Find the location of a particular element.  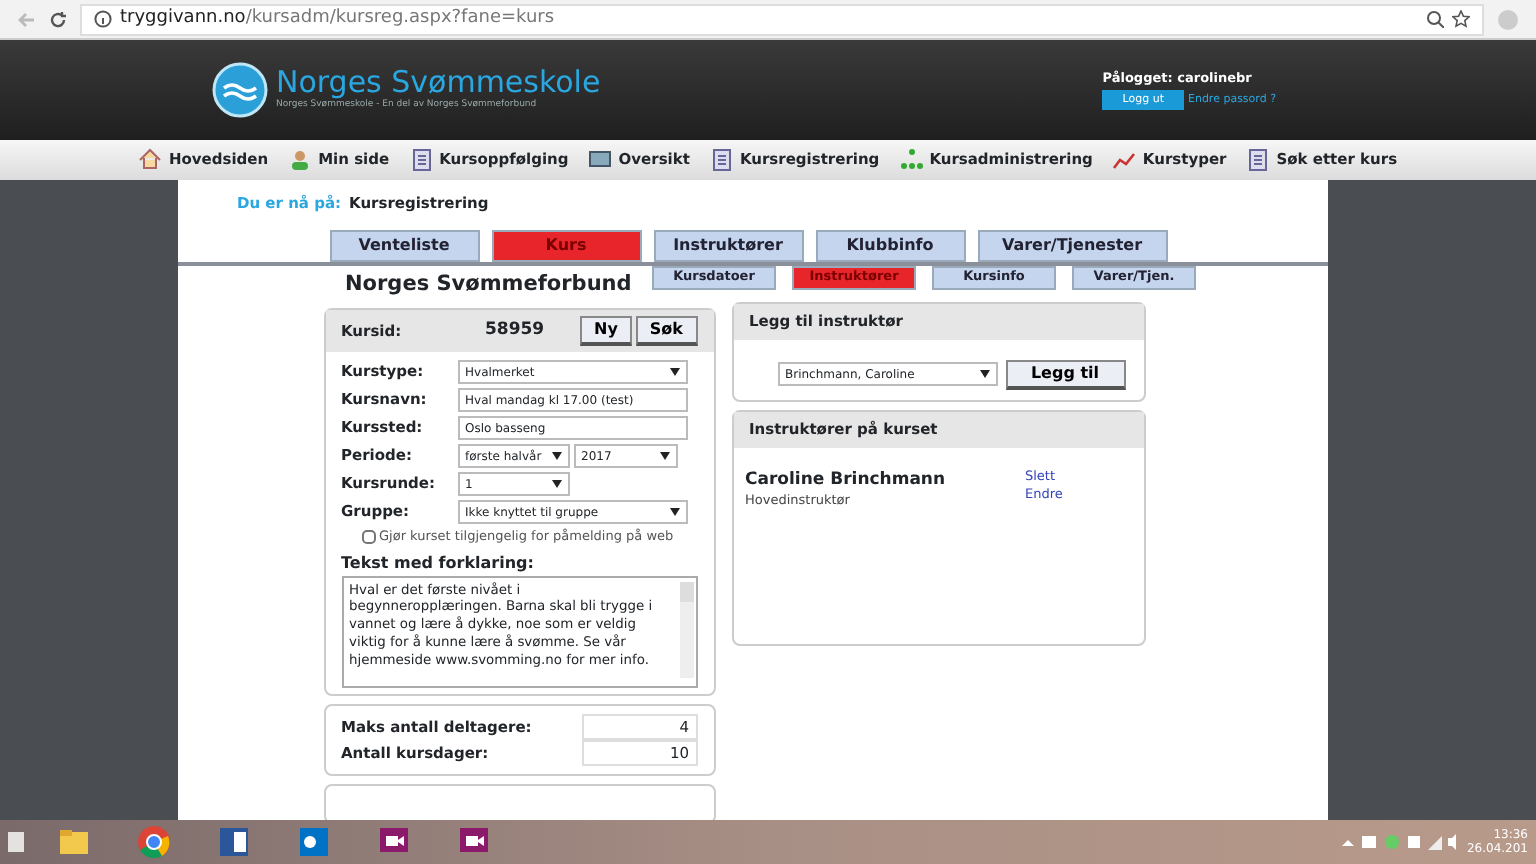

person-icon is located at coordinates (300, 160).